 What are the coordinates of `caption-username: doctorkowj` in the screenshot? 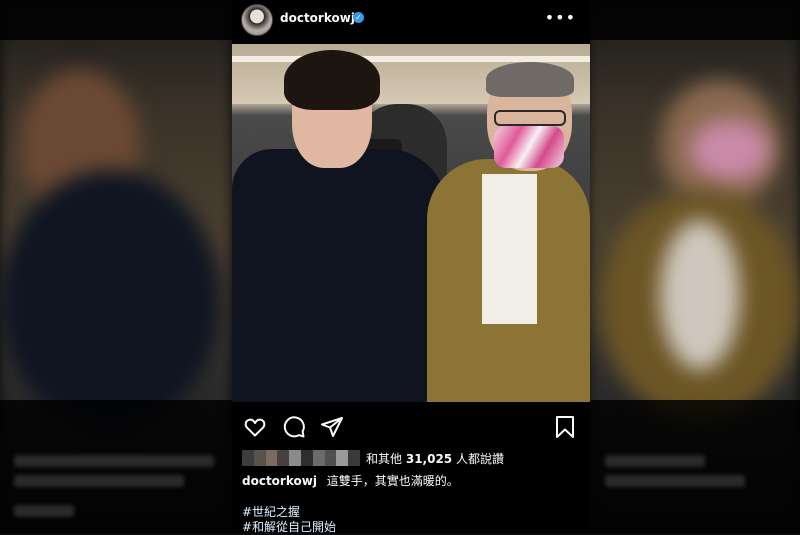 It's located at (279, 481).